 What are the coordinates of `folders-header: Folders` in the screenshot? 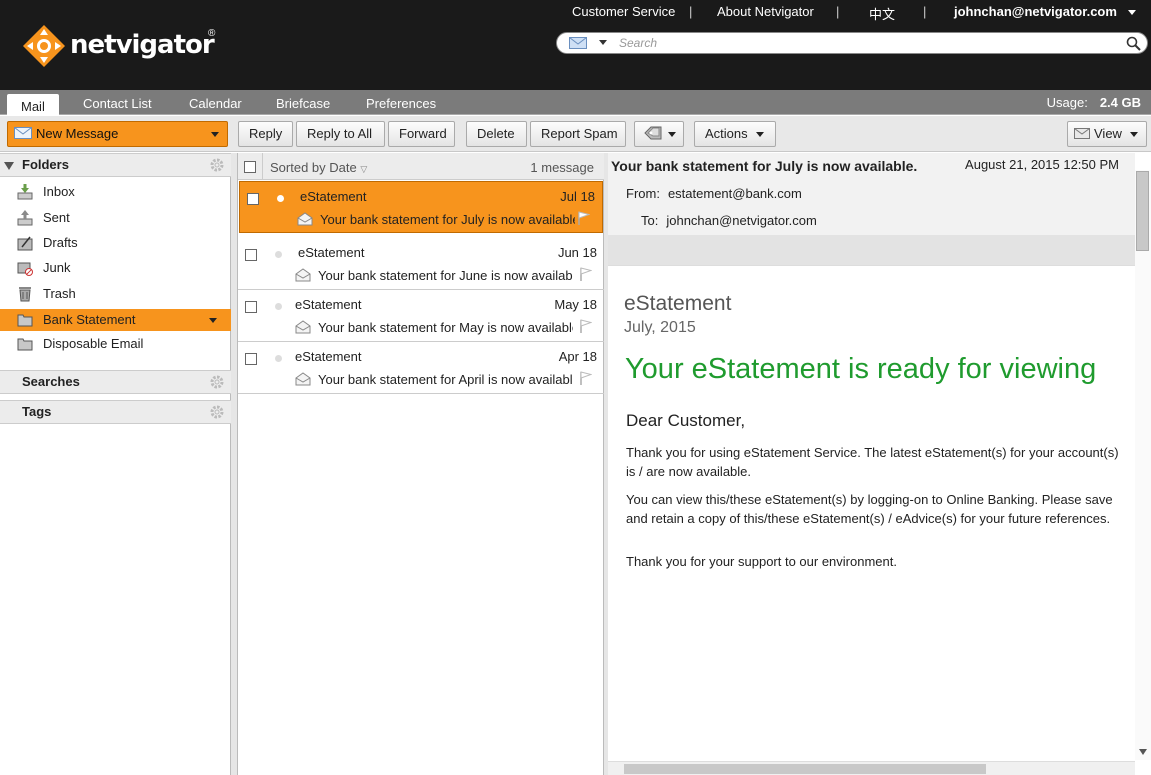 It's located at (115, 165).